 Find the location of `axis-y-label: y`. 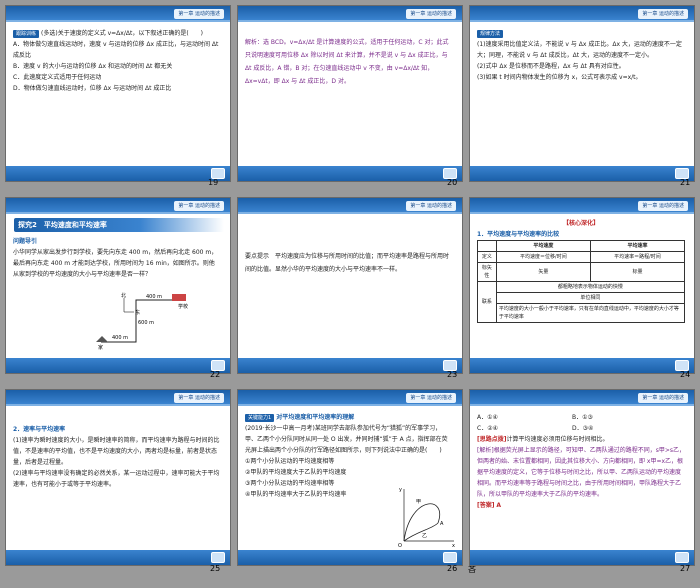

axis-y-label: y is located at coordinates (400, 490).